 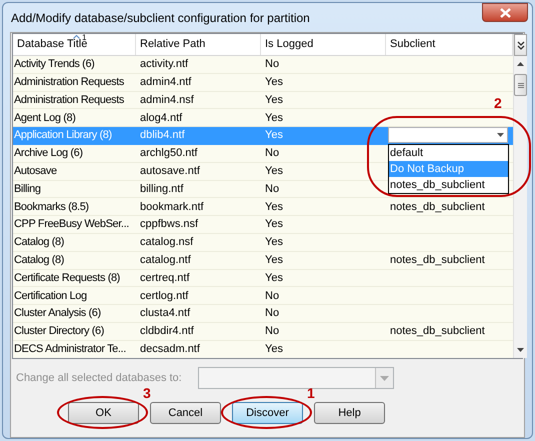 I want to click on table-cell-text: cppfbws.nsf, so click(x=169, y=224).